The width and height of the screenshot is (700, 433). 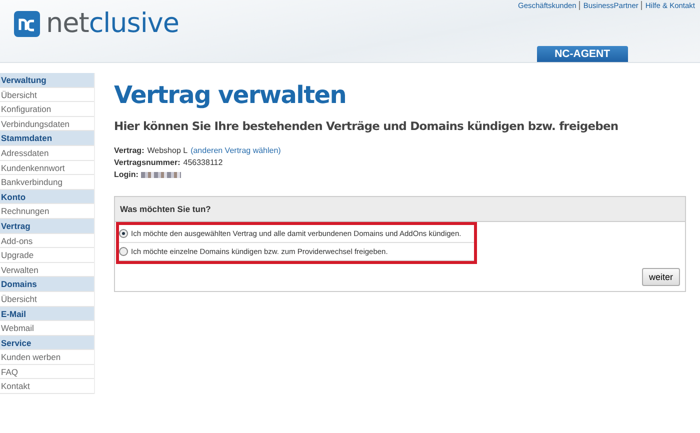 I want to click on sidebar-section-heading: Verwaltung, so click(x=47, y=80).